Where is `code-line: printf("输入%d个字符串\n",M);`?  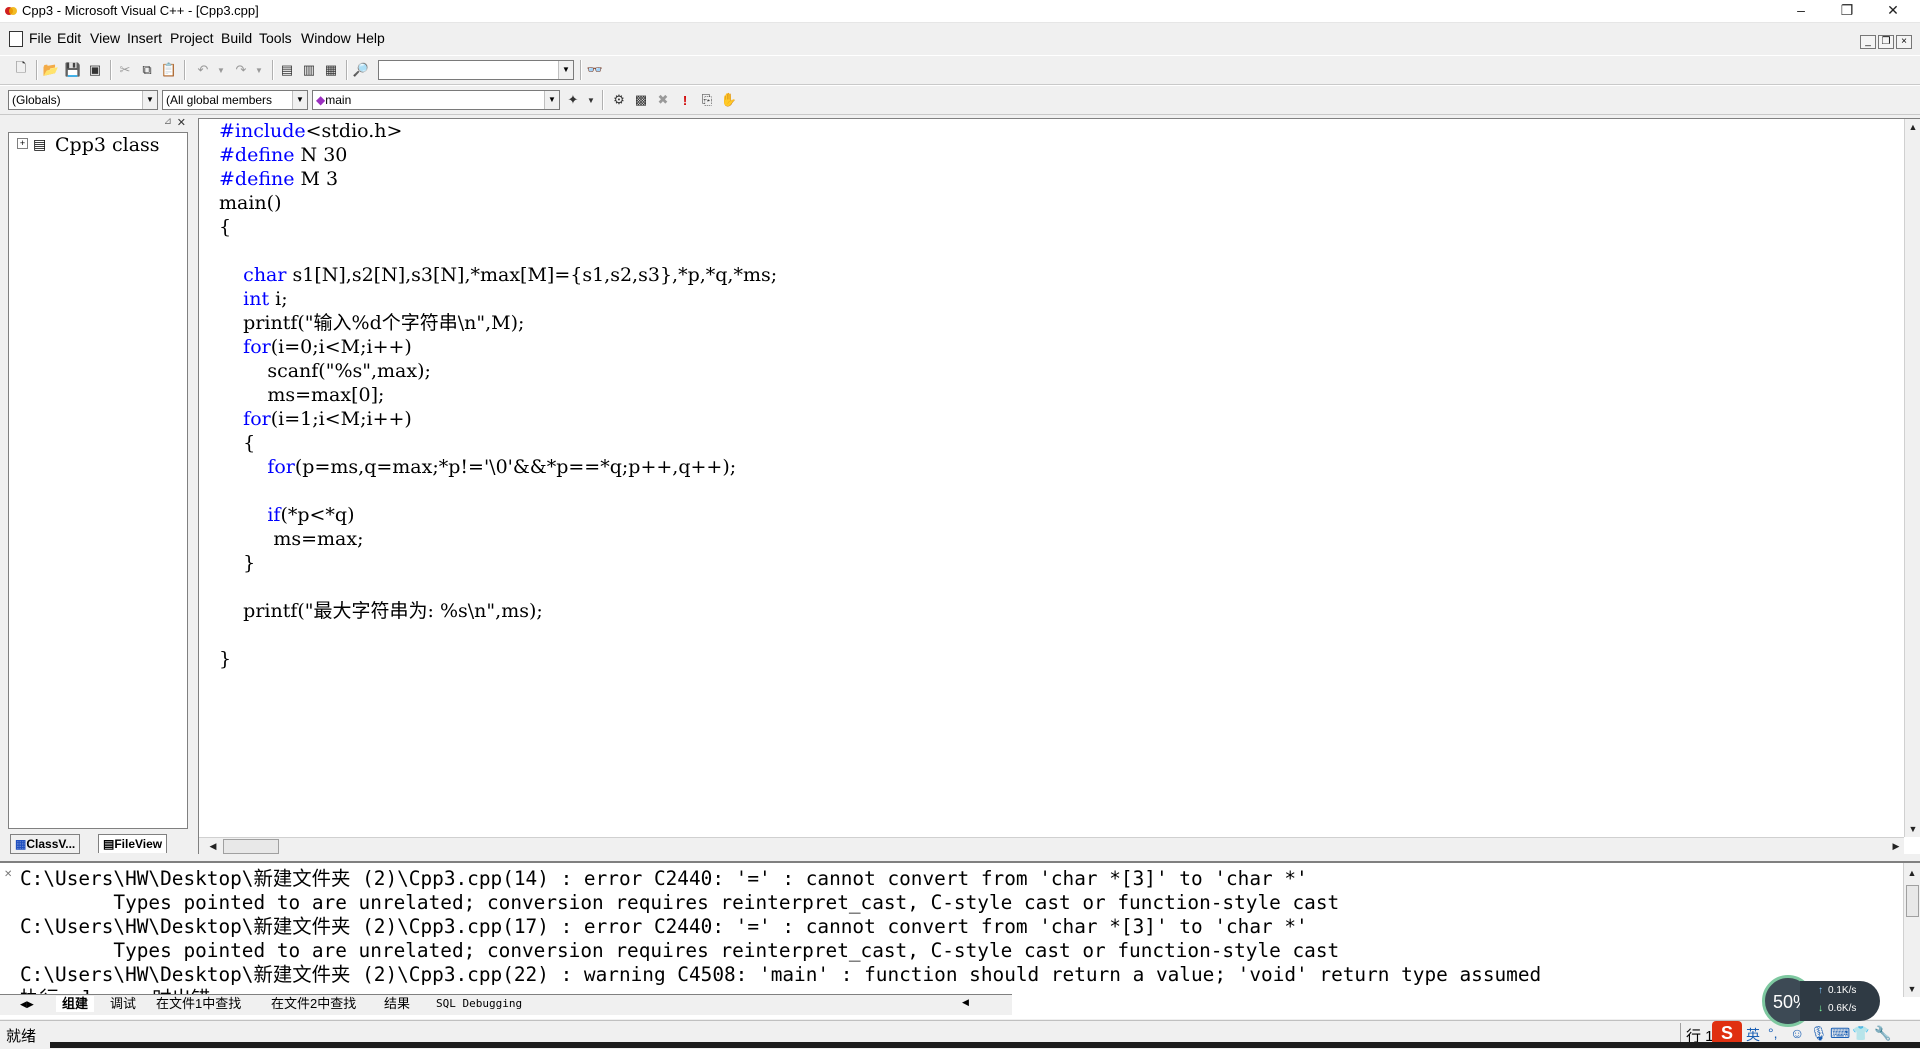 code-line: printf("输入%d个字符串\n",M); is located at coordinates (498, 323).